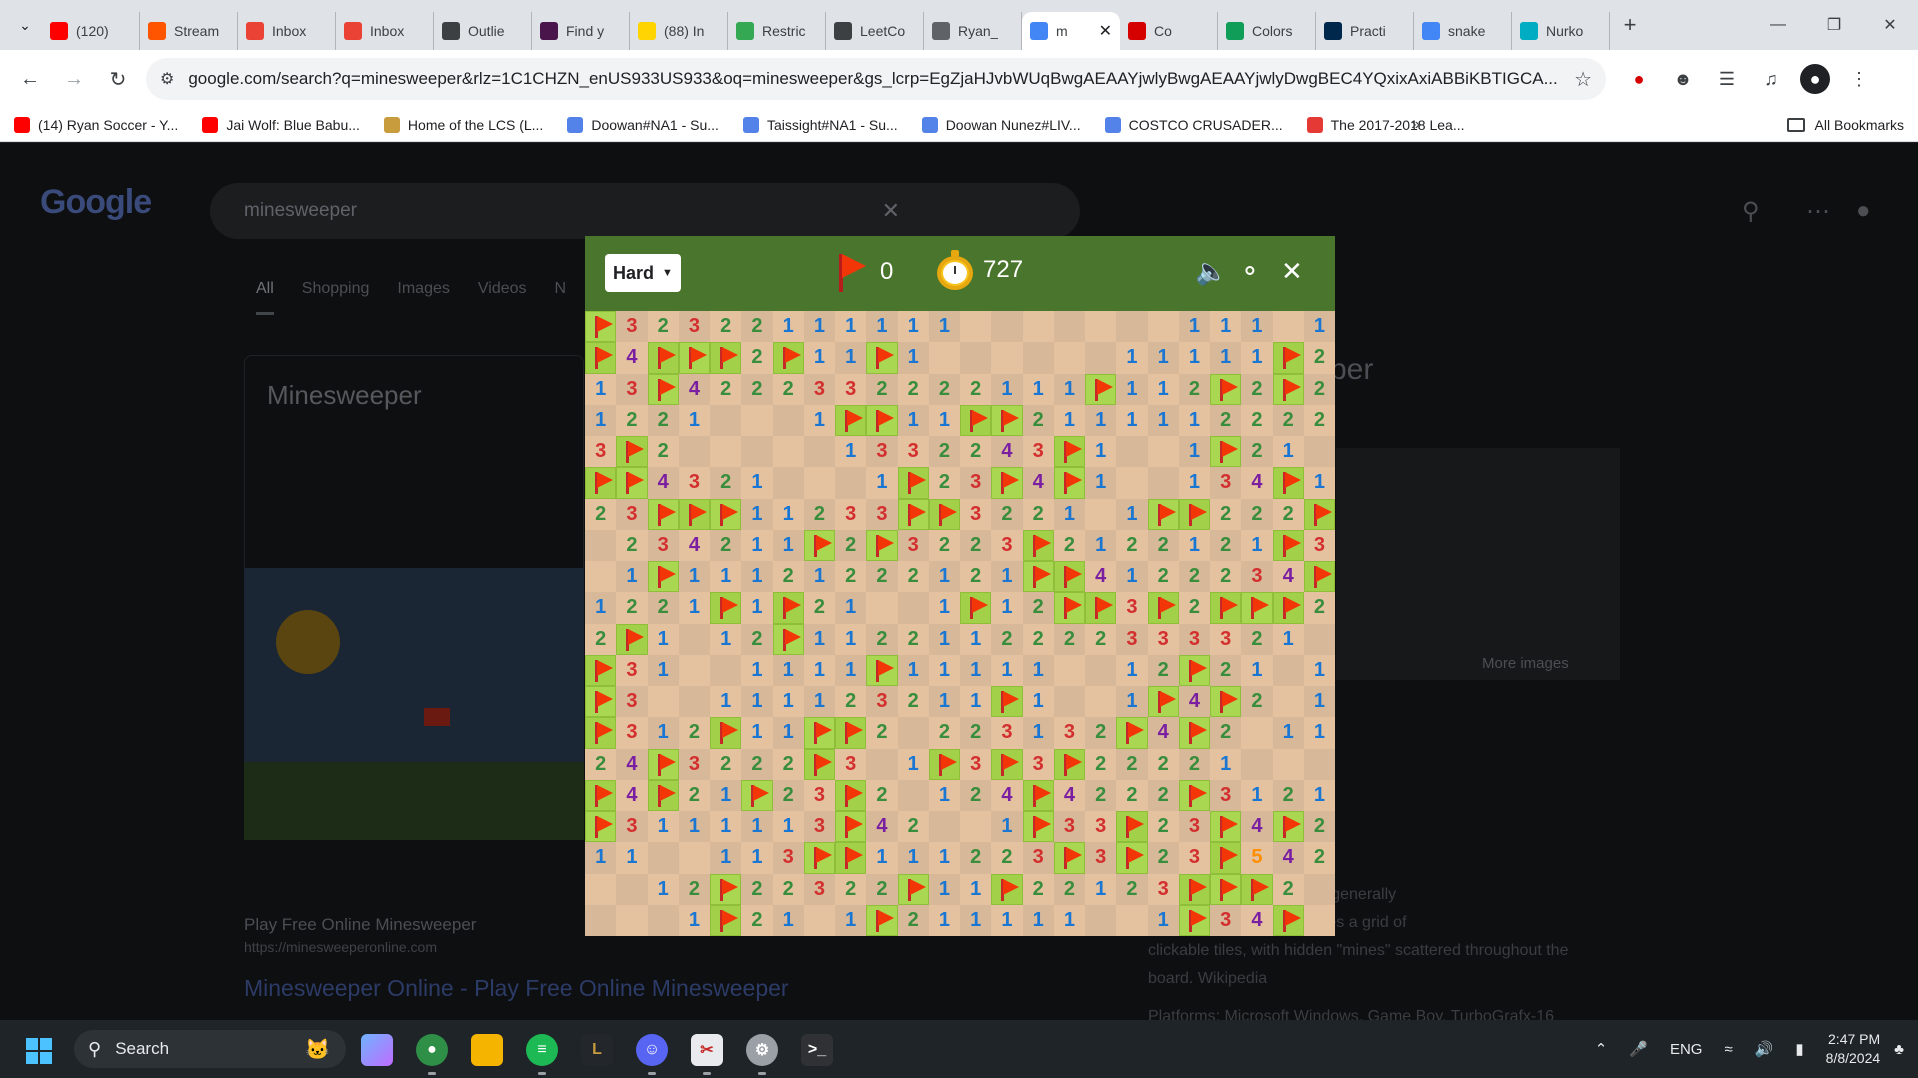 The image size is (1918, 1078). I want to click on browser-tab: LeetCo, so click(875, 31).